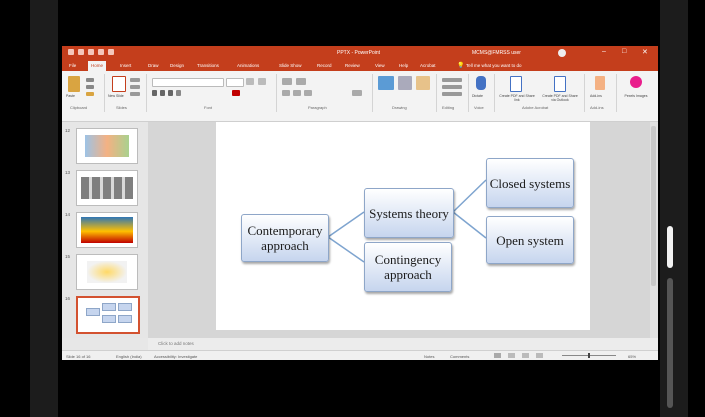 The image size is (705, 417). What do you see at coordinates (208, 107) in the screenshot?
I see `group-label-font: Font` at bounding box center [208, 107].